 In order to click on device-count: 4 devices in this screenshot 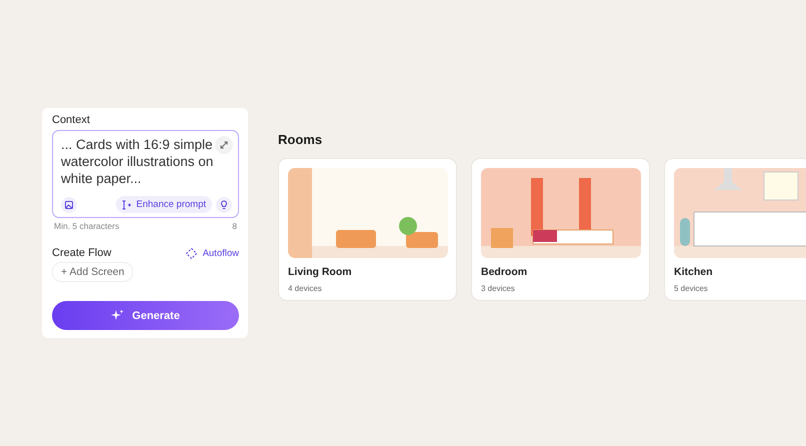, I will do `click(305, 288)`.